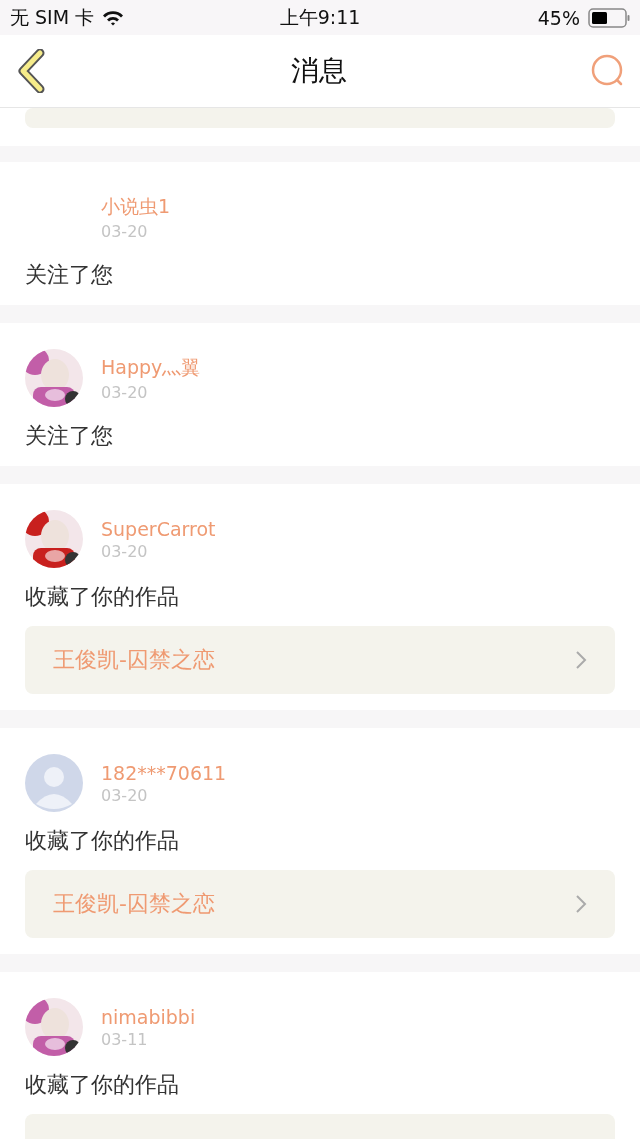 Image resolution: width=640 pixels, height=1139 pixels. What do you see at coordinates (125, 1039) in the screenshot?
I see `message-date: 03-11` at bounding box center [125, 1039].